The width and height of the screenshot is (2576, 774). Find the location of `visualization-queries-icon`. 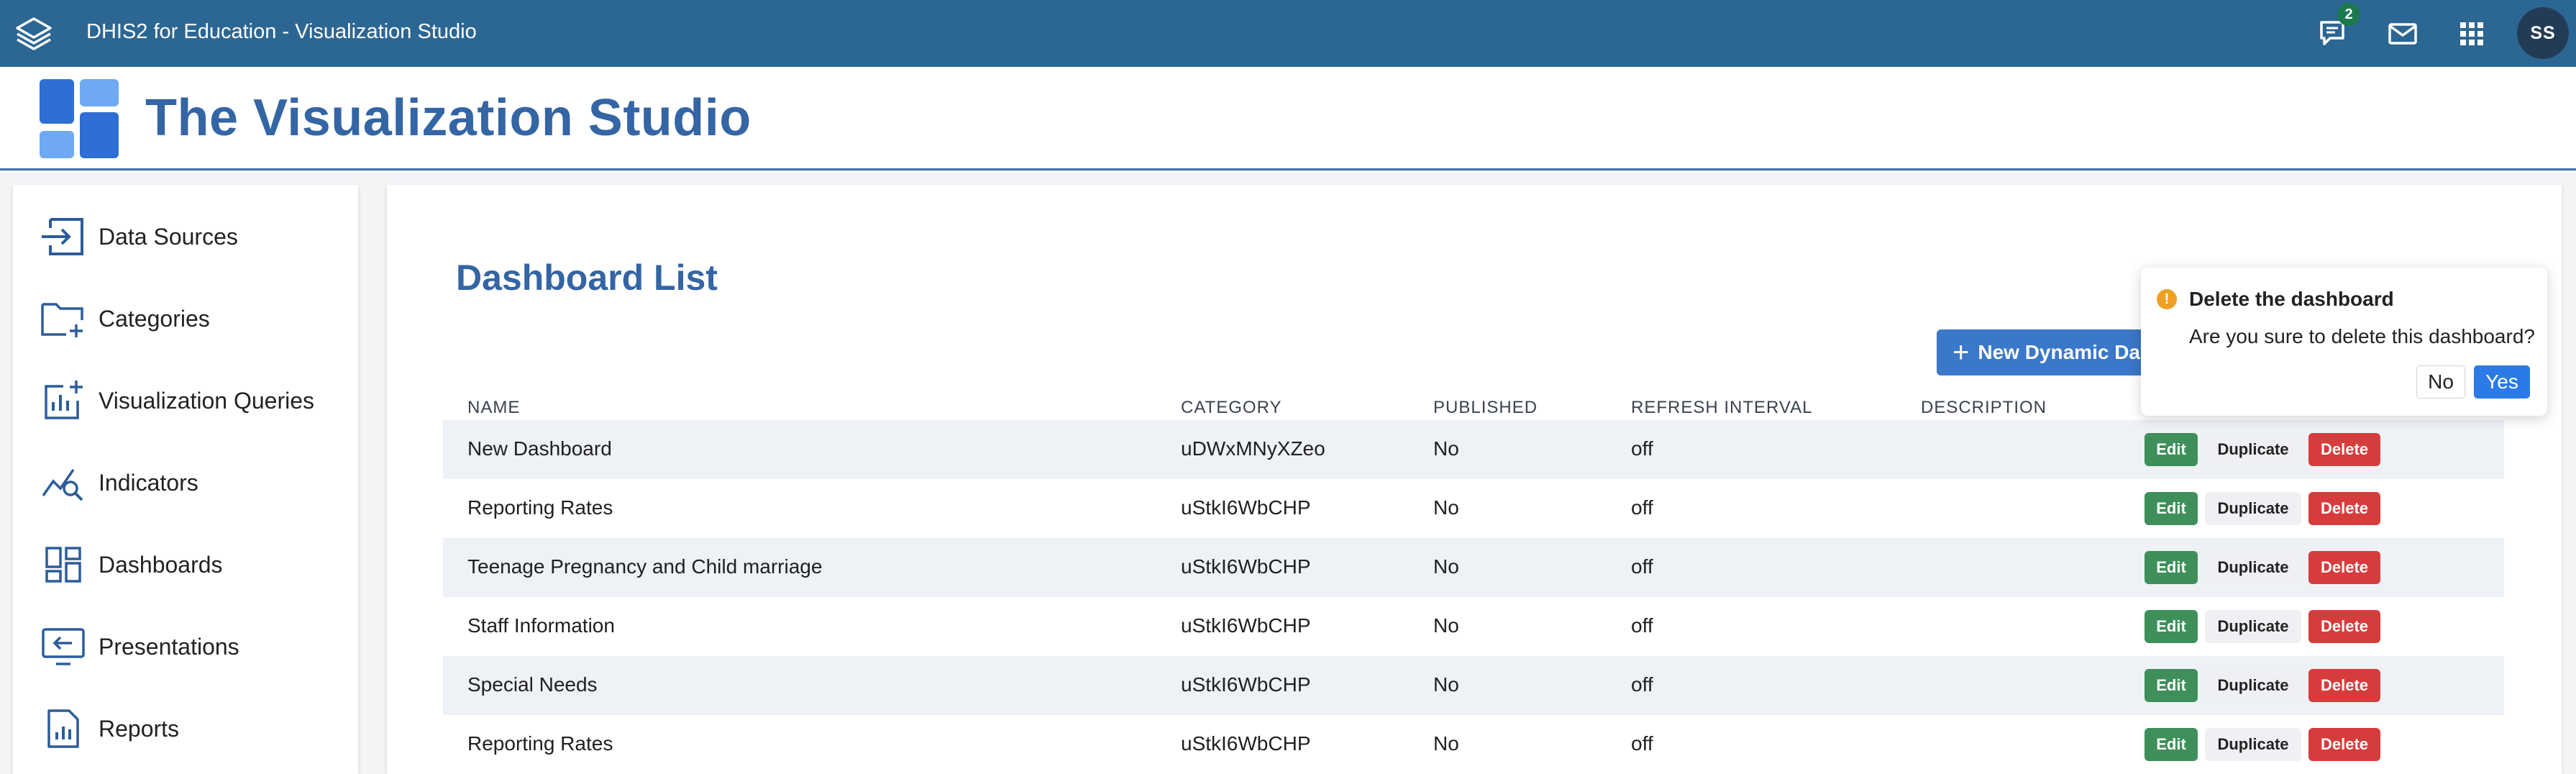

visualization-queries-icon is located at coordinates (63, 401).